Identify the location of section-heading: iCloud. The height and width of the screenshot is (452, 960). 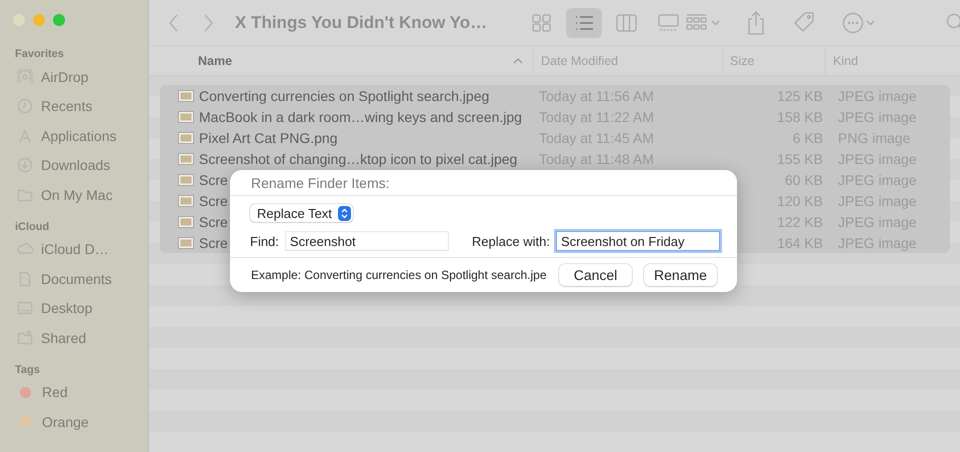
(32, 227).